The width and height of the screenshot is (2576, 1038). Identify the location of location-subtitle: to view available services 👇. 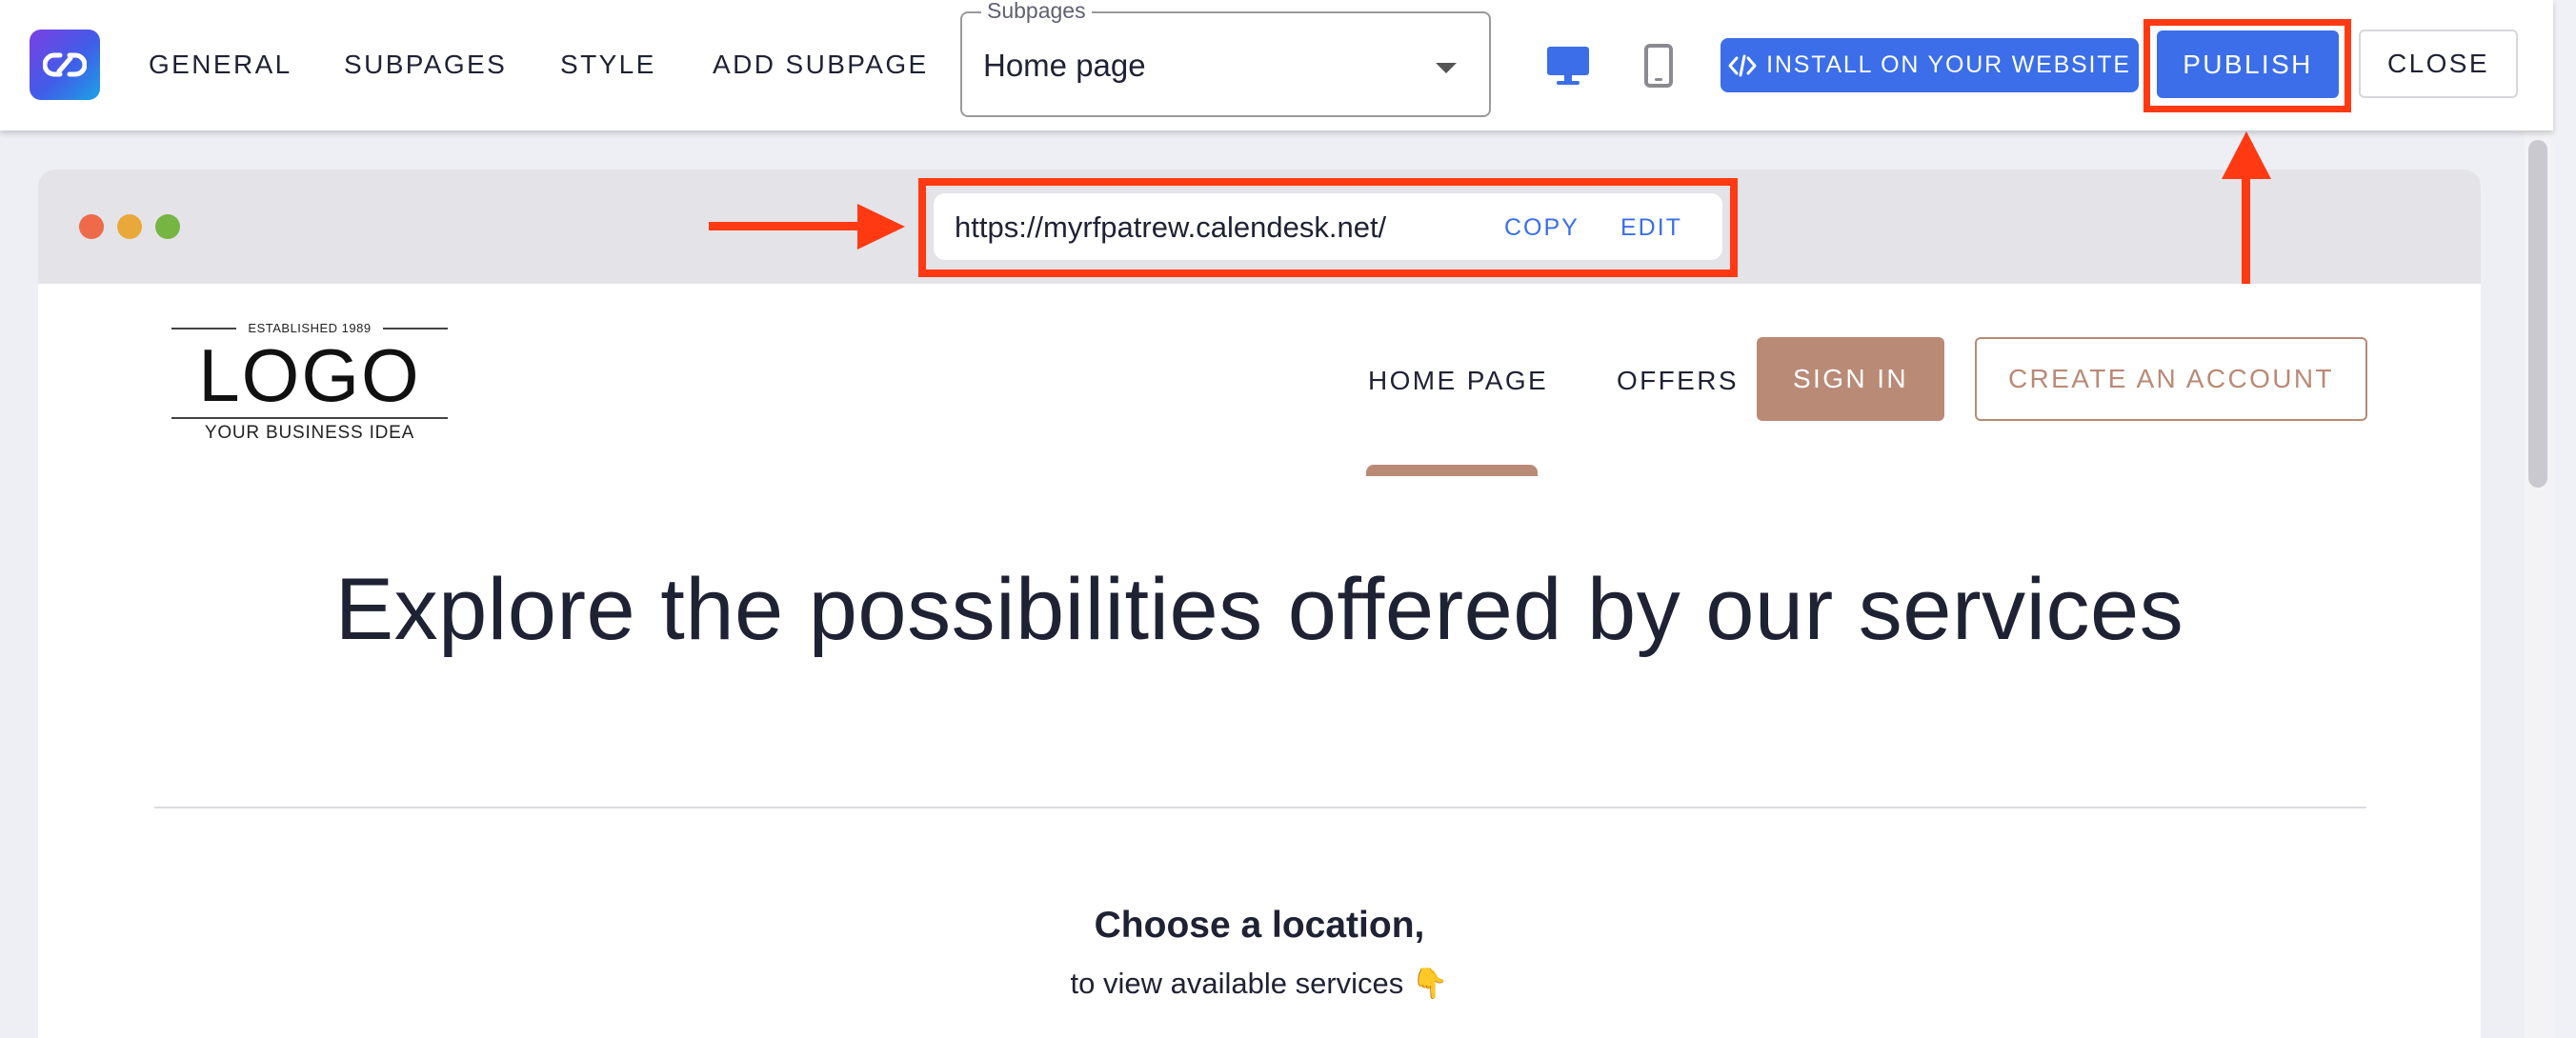
(1259, 983).